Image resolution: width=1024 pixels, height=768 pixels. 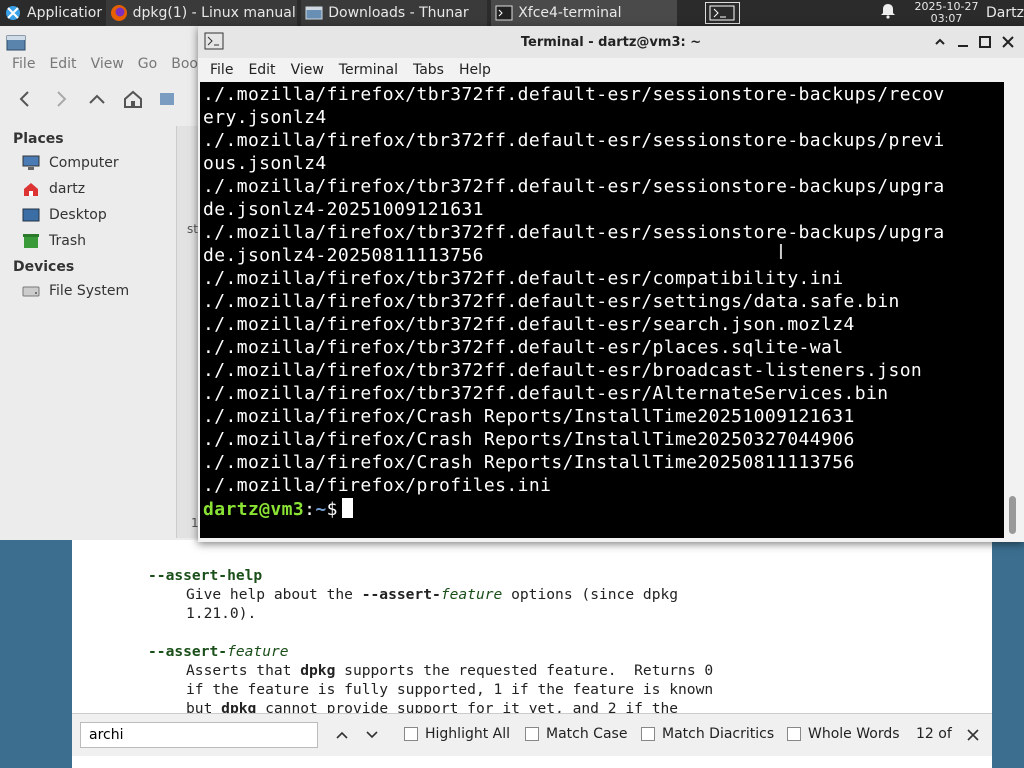 What do you see at coordinates (107, 64) in the screenshot?
I see `thunar-menu-view: View` at bounding box center [107, 64].